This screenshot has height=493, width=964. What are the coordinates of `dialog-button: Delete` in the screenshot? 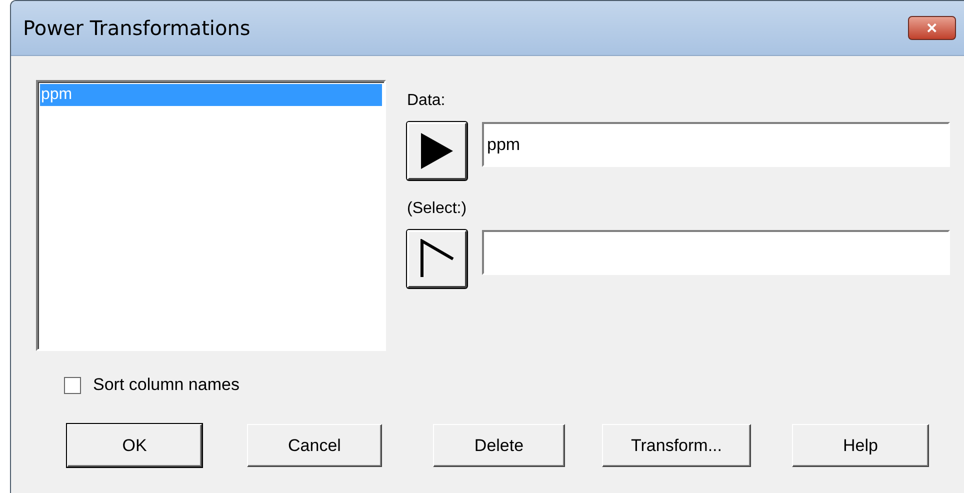 It's located at (499, 445).